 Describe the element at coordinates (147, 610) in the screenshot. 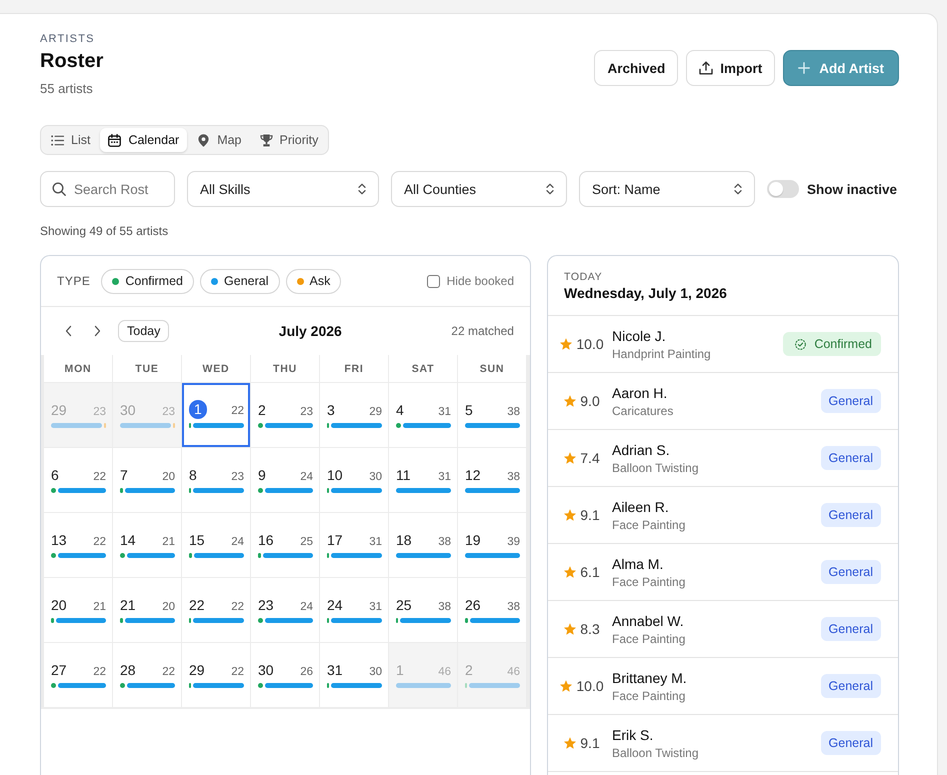

I see `calendar-day-cell: 21 20` at that location.